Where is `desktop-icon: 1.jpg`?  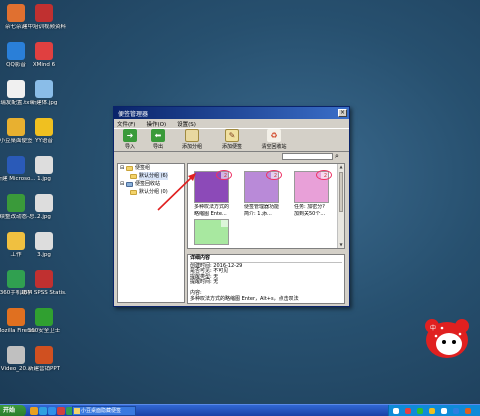 desktop-icon: 1.jpg is located at coordinates (44, 169).